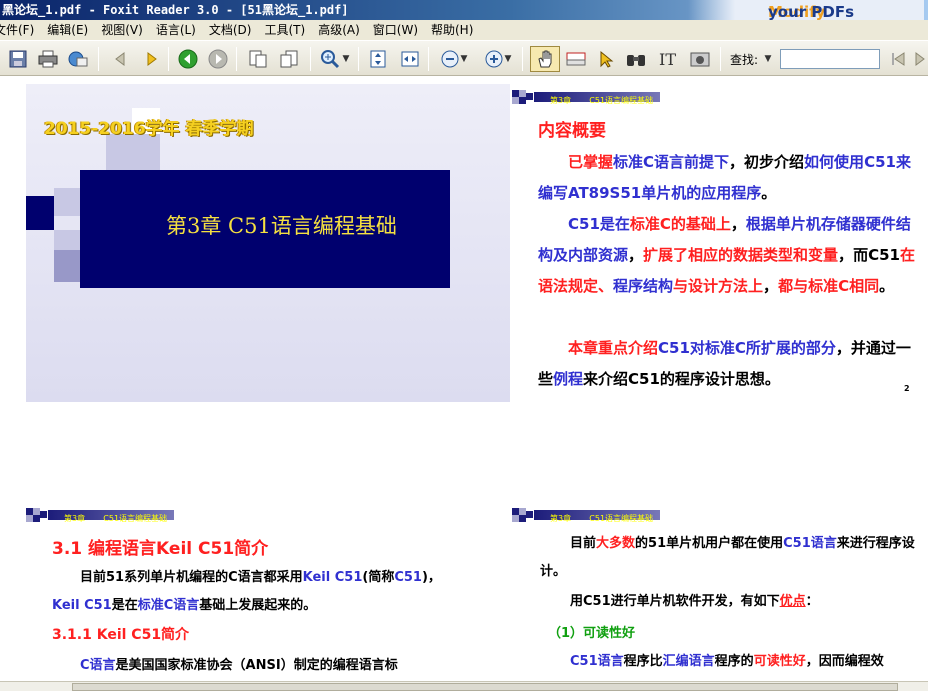  I want to click on text-run: 是美国国家标准协会（ANSI）制定的编程语言标, so click(256, 665).